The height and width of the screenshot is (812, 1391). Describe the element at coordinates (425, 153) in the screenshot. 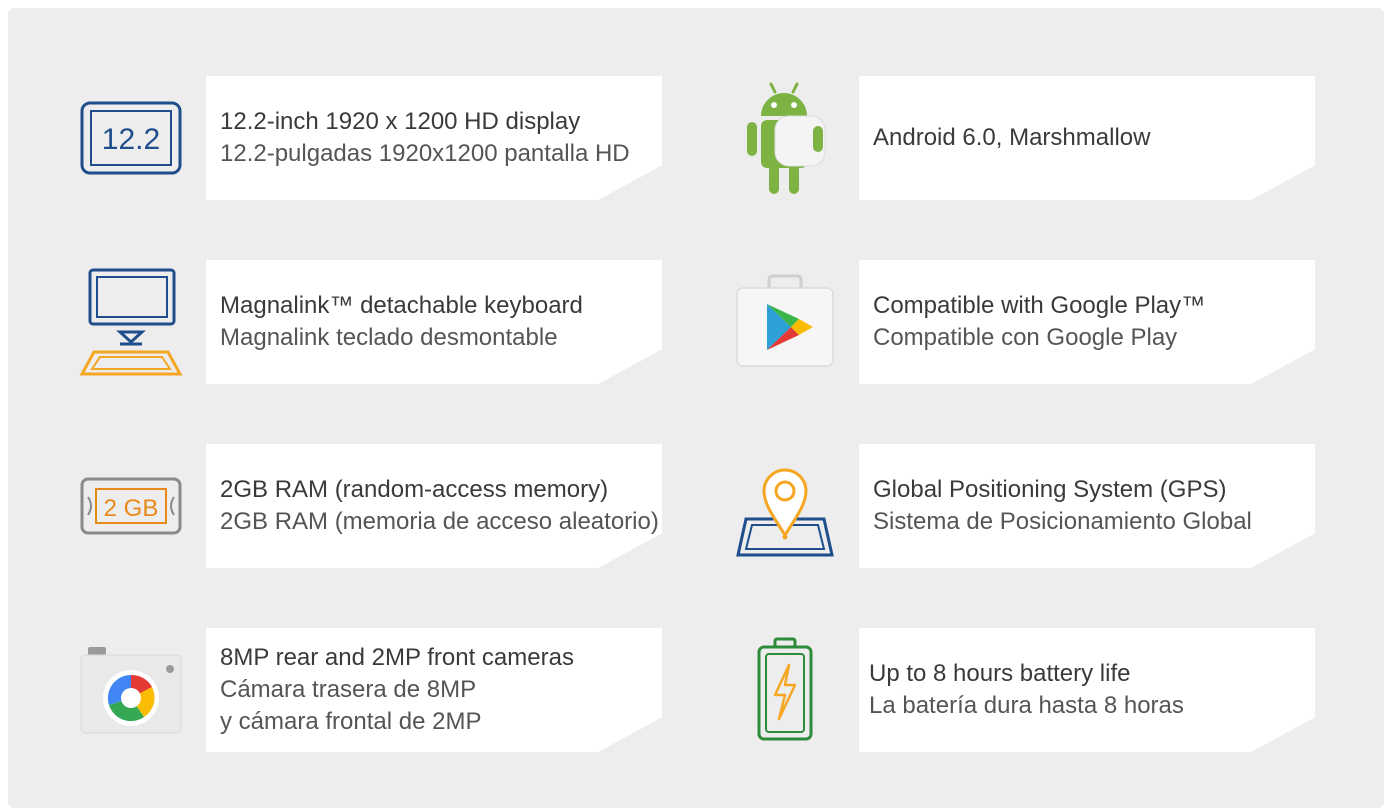

I see `feature-subtitle: 12.2-pulgadas 1920x1200 pantalla HD` at that location.